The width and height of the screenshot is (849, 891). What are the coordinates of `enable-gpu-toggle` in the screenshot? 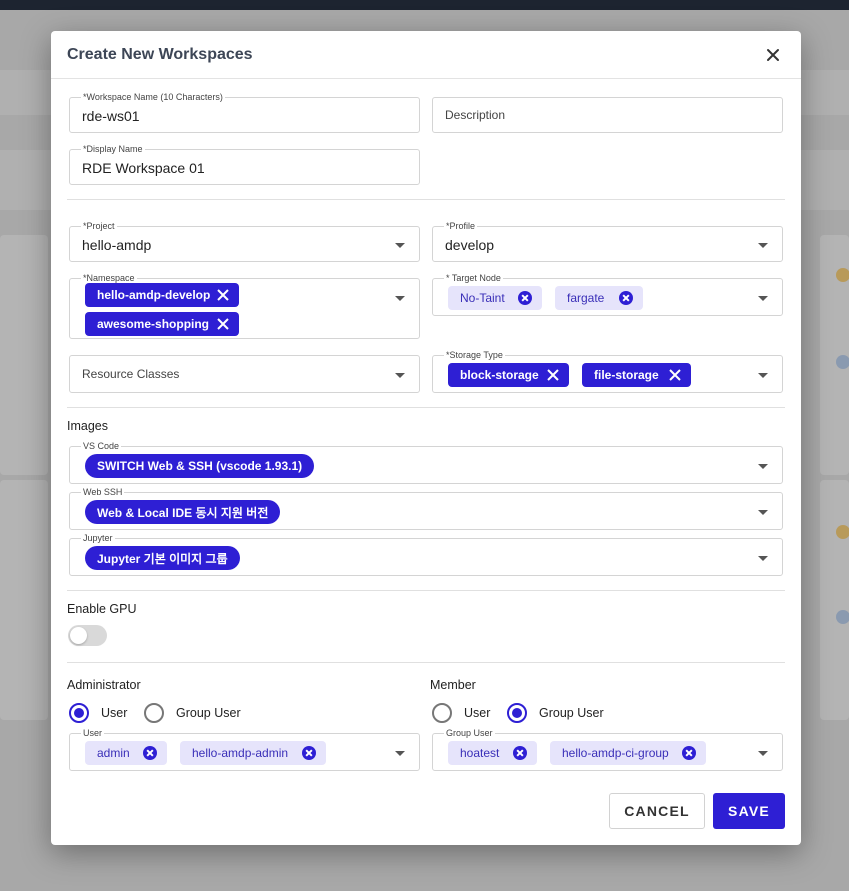 It's located at (87, 635).